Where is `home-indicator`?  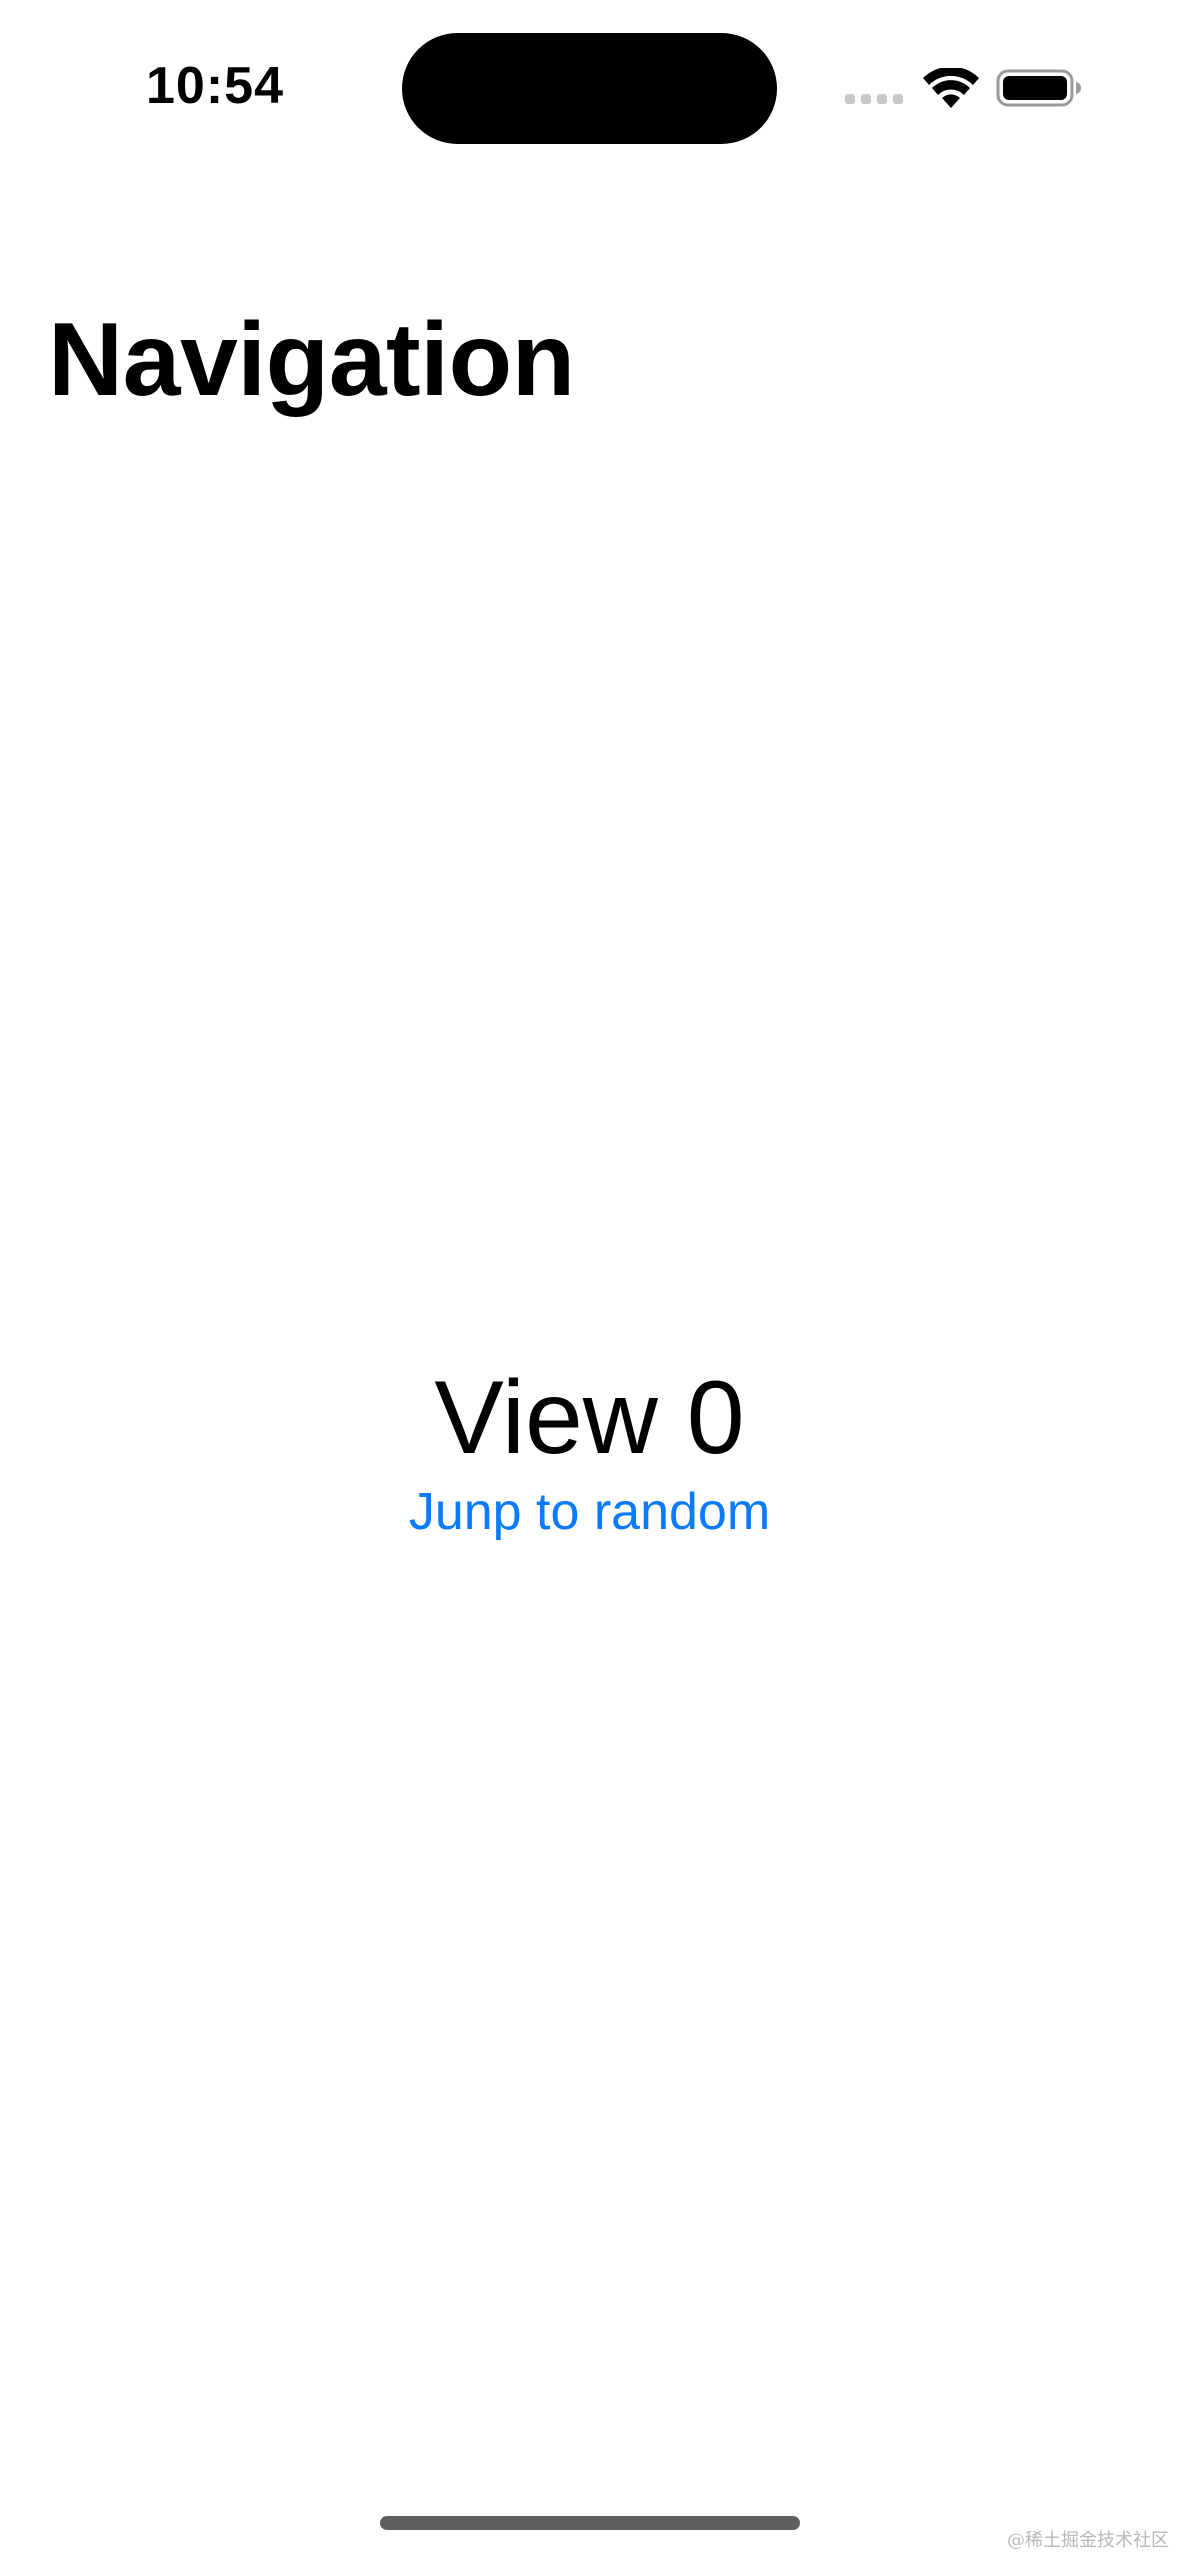
home-indicator is located at coordinates (590, 2523).